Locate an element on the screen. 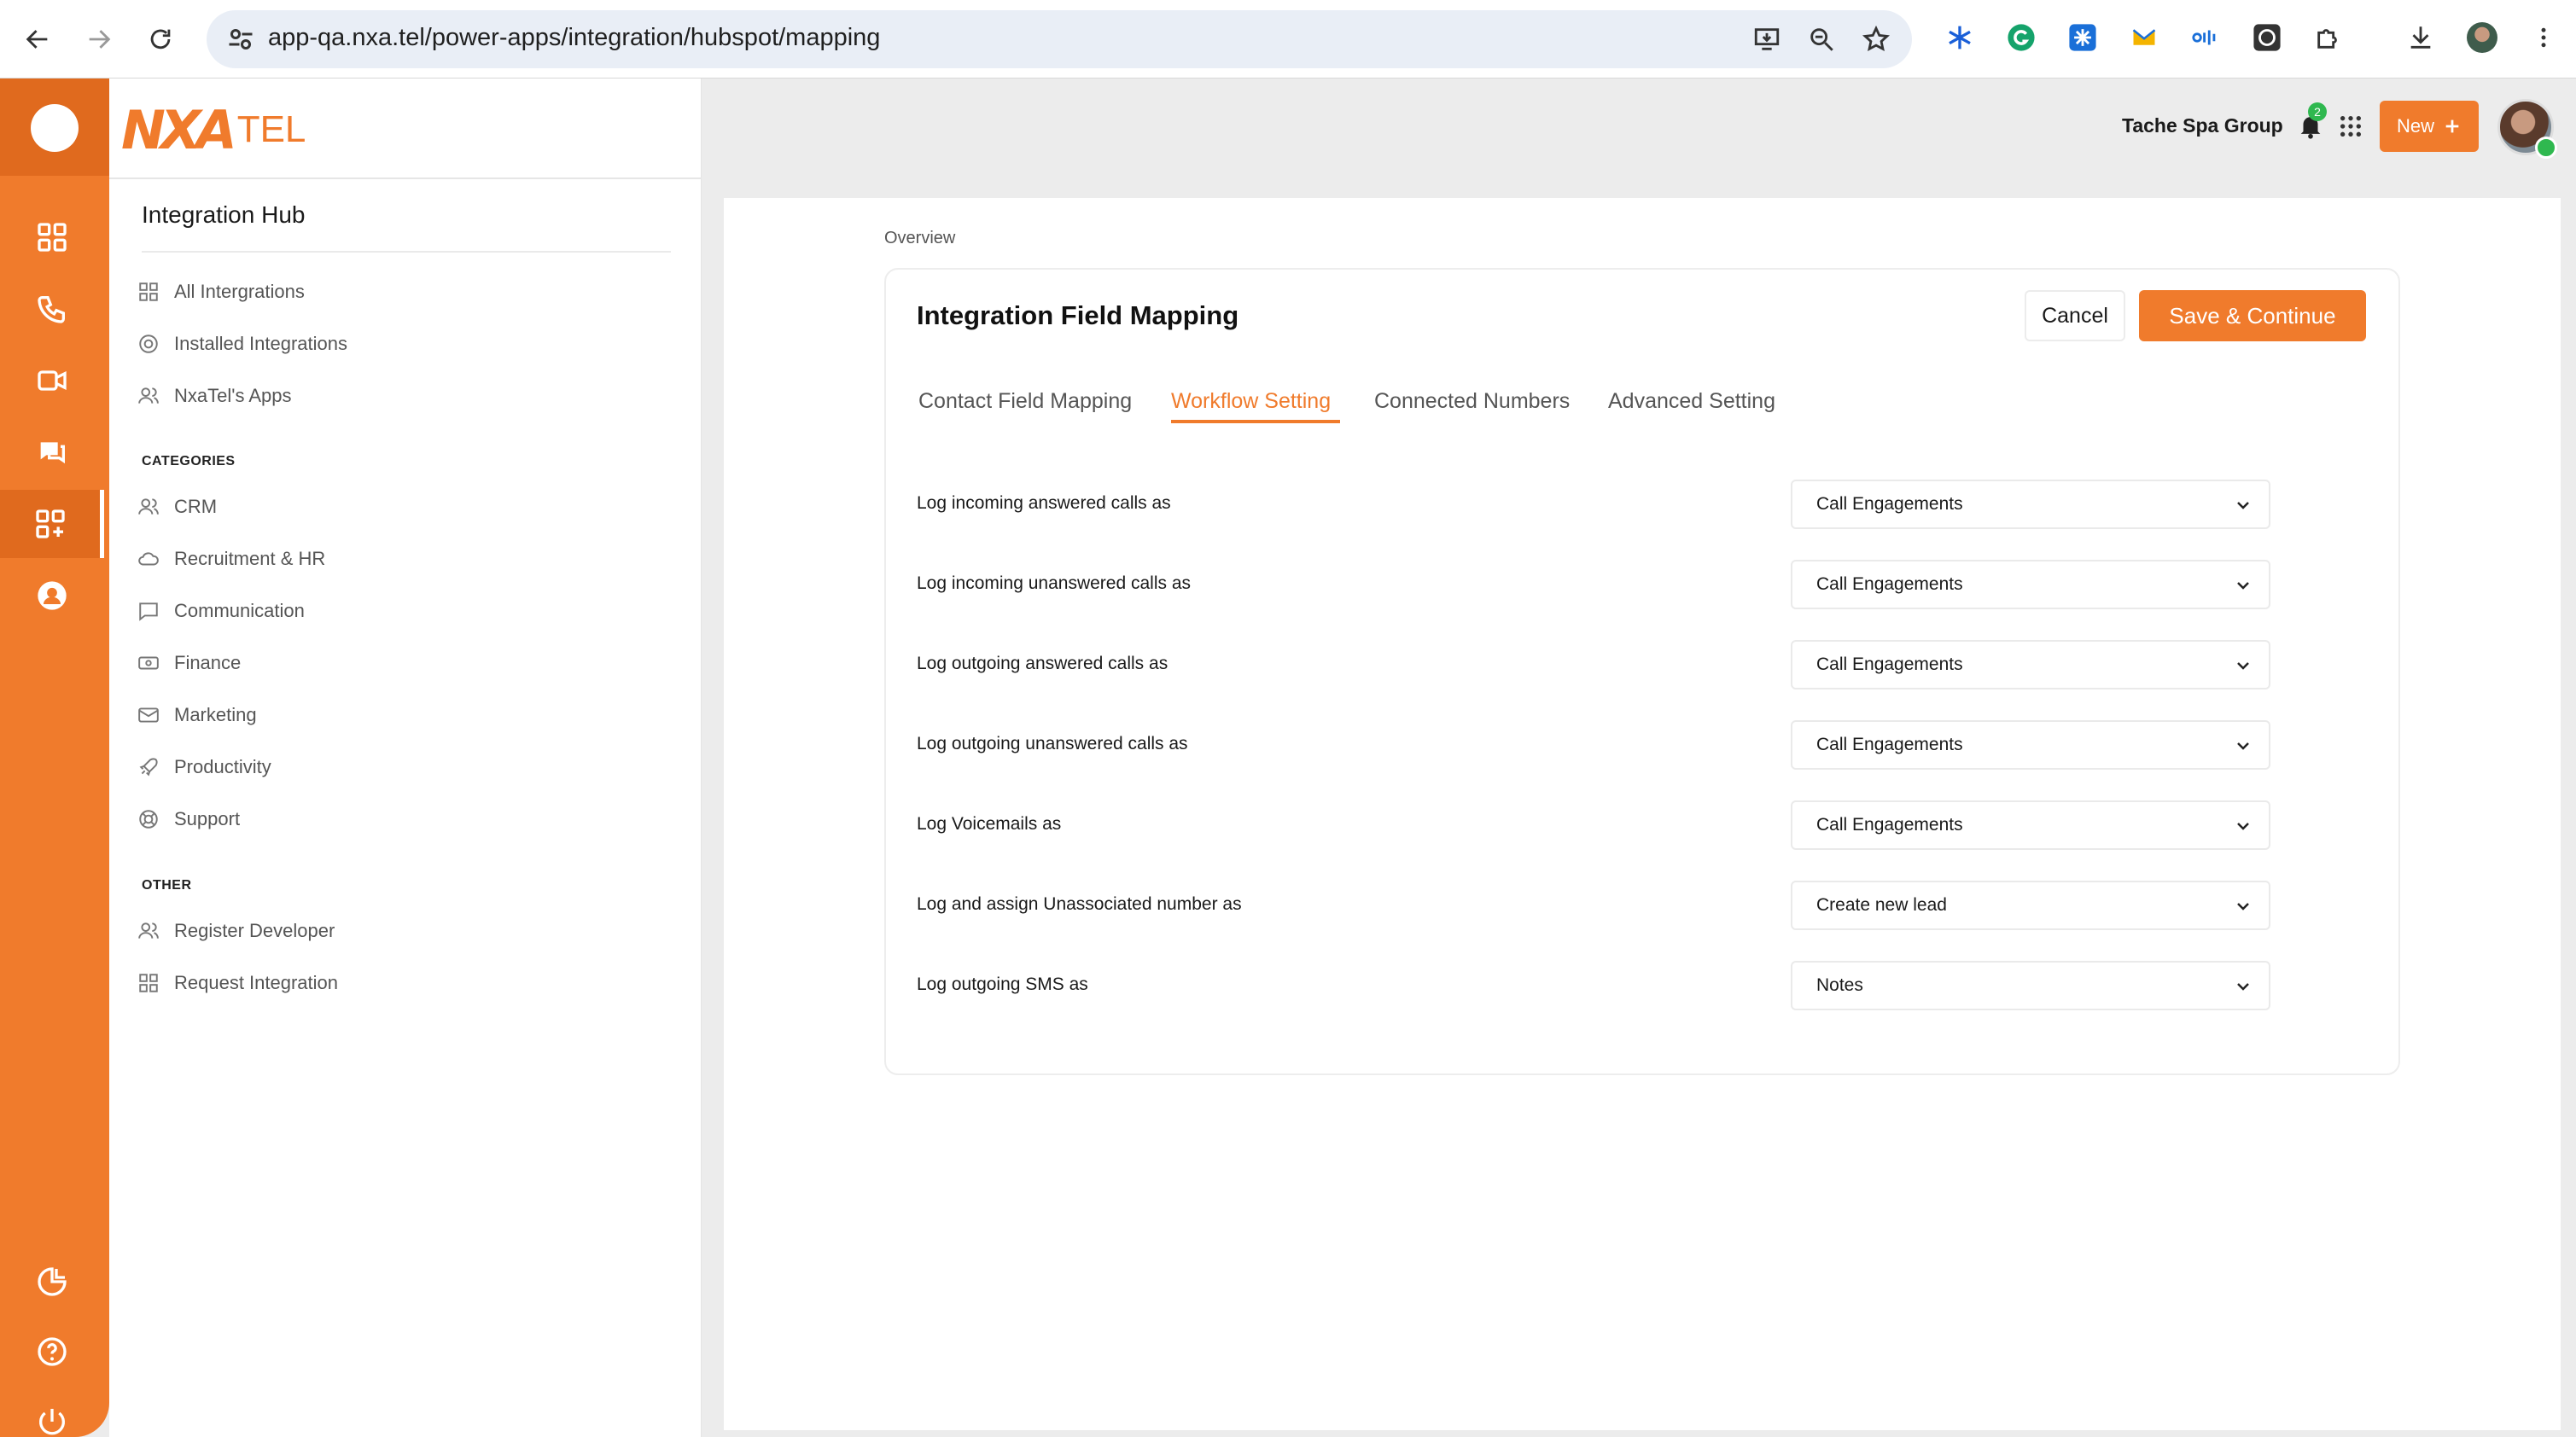 Image resolution: width=2576 pixels, height=1437 pixels. sidebar-item-finance: Finance is located at coordinates (189, 663).